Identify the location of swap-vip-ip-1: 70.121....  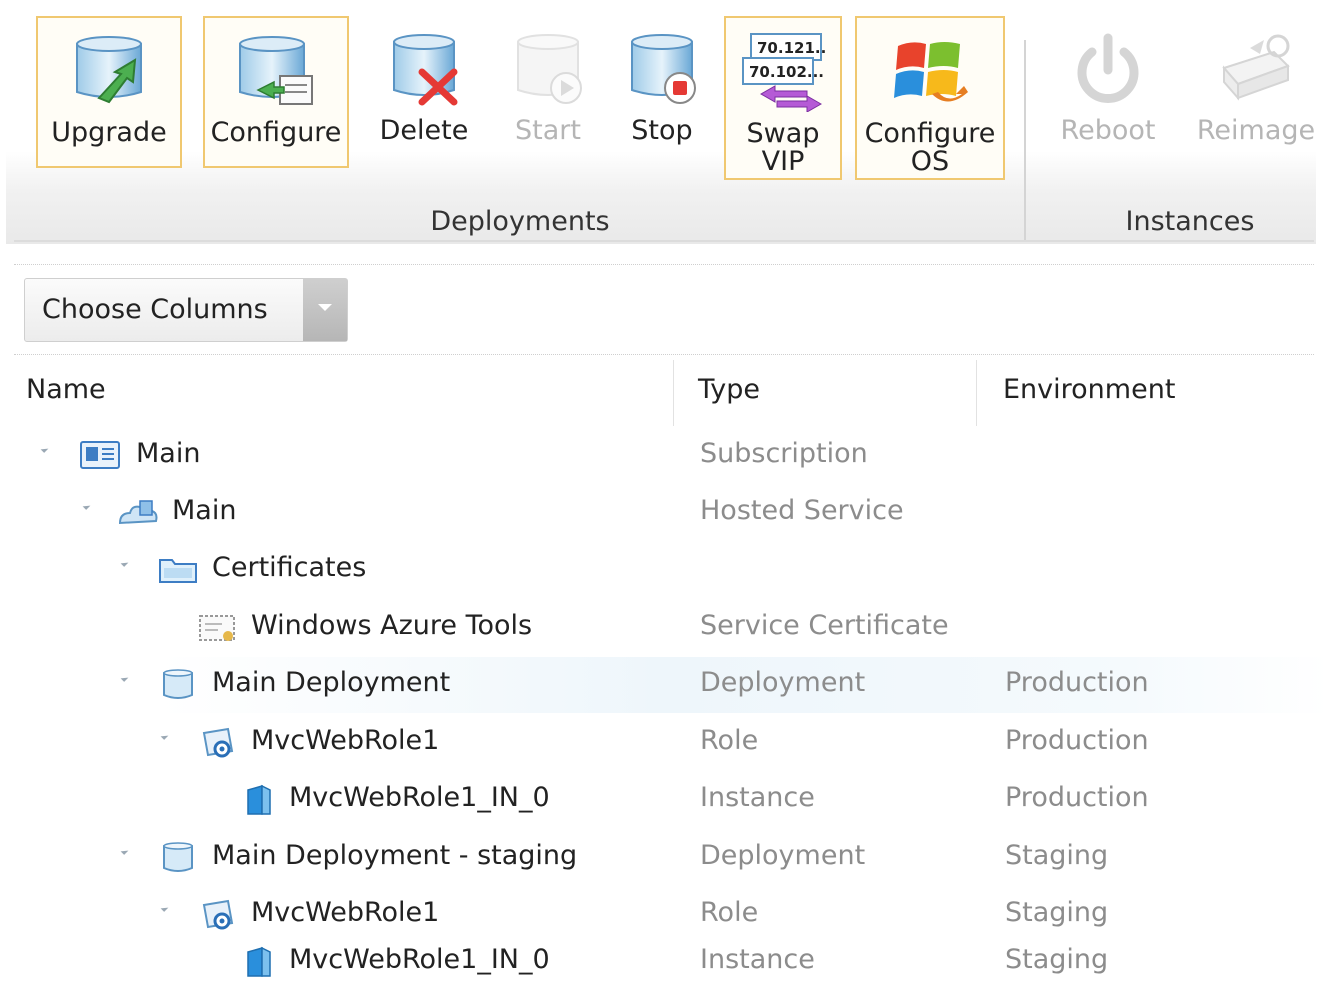
(791, 48).